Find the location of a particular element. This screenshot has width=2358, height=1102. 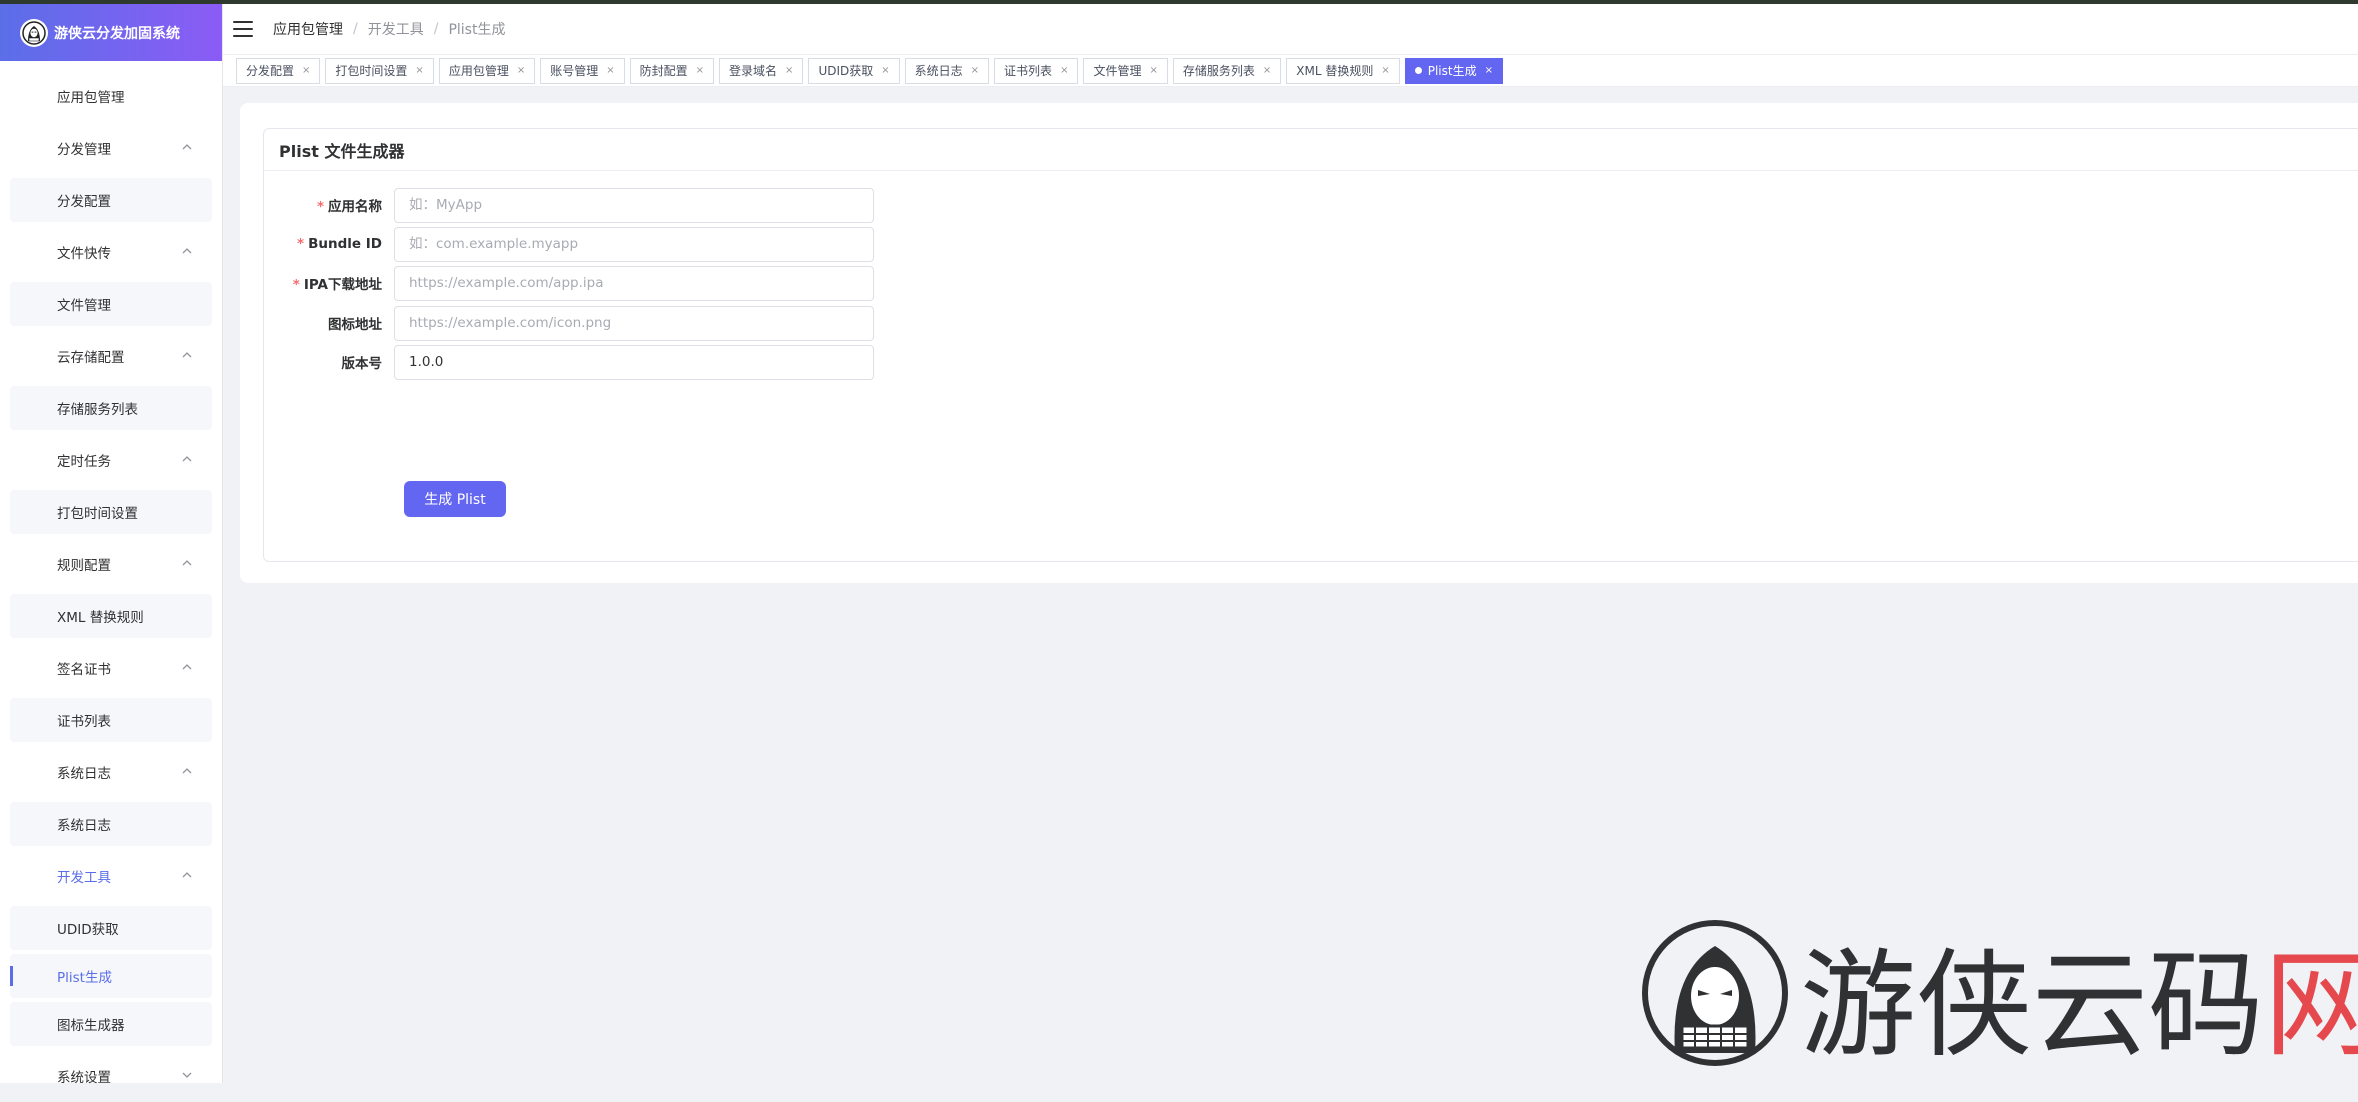

form-row-3: 图标地址 is located at coordinates (614, 323).